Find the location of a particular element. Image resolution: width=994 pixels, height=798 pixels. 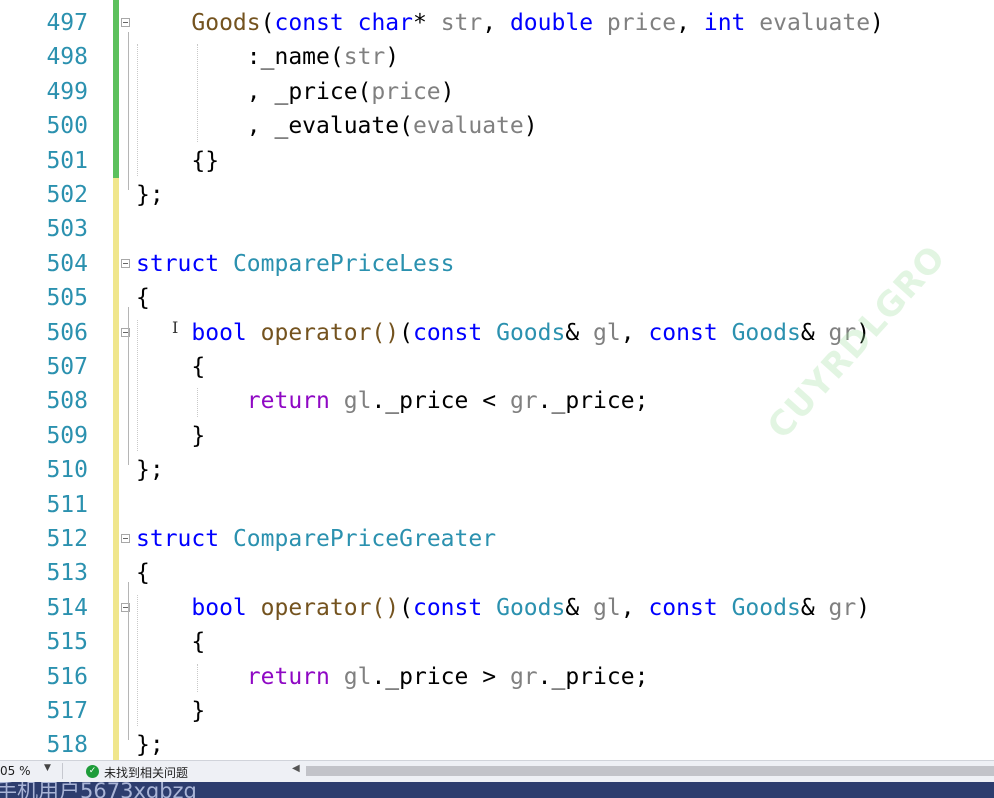

line-number: 515 is located at coordinates (67, 642).